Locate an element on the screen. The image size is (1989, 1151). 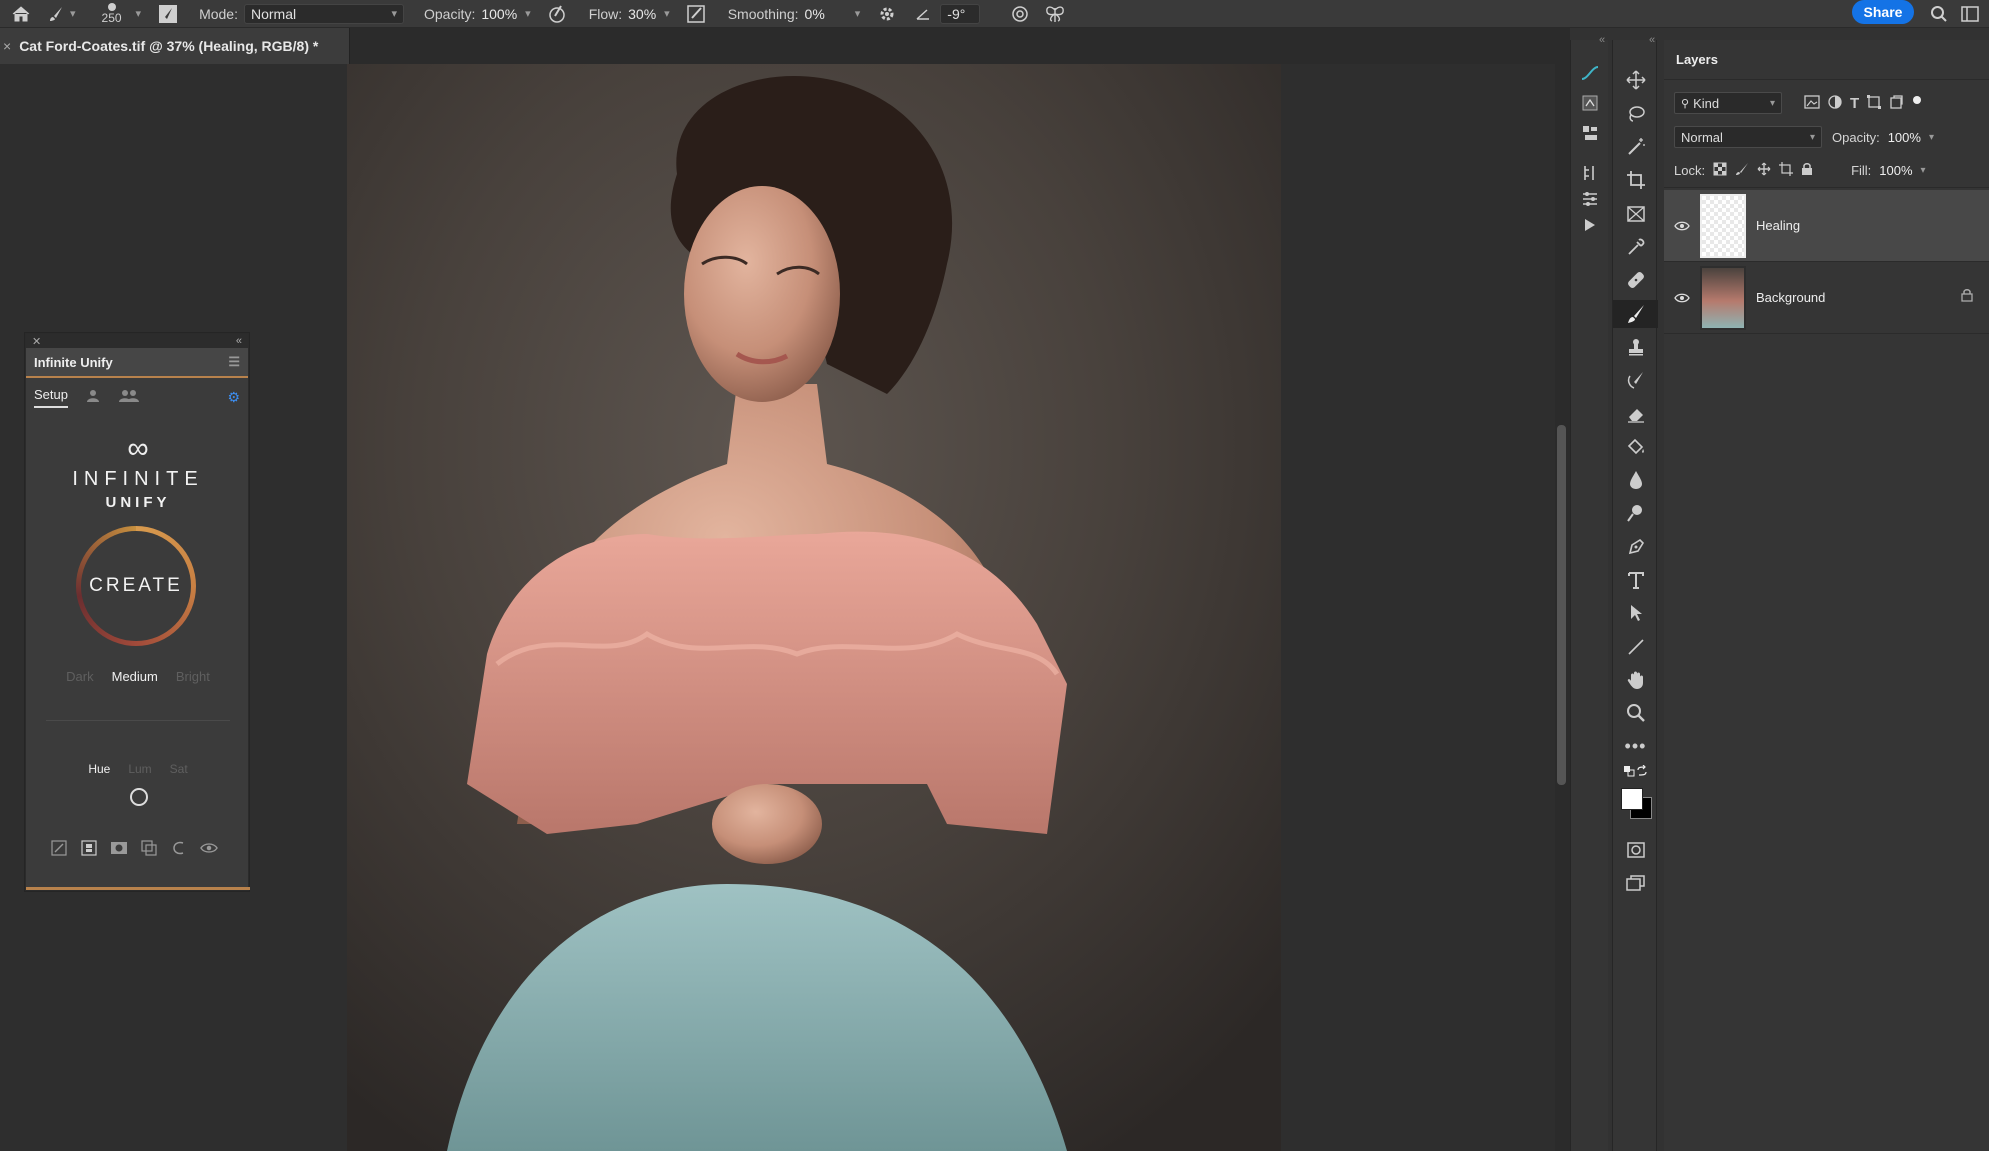
healing-brush-tool-icon is located at coordinates (1635, 280).